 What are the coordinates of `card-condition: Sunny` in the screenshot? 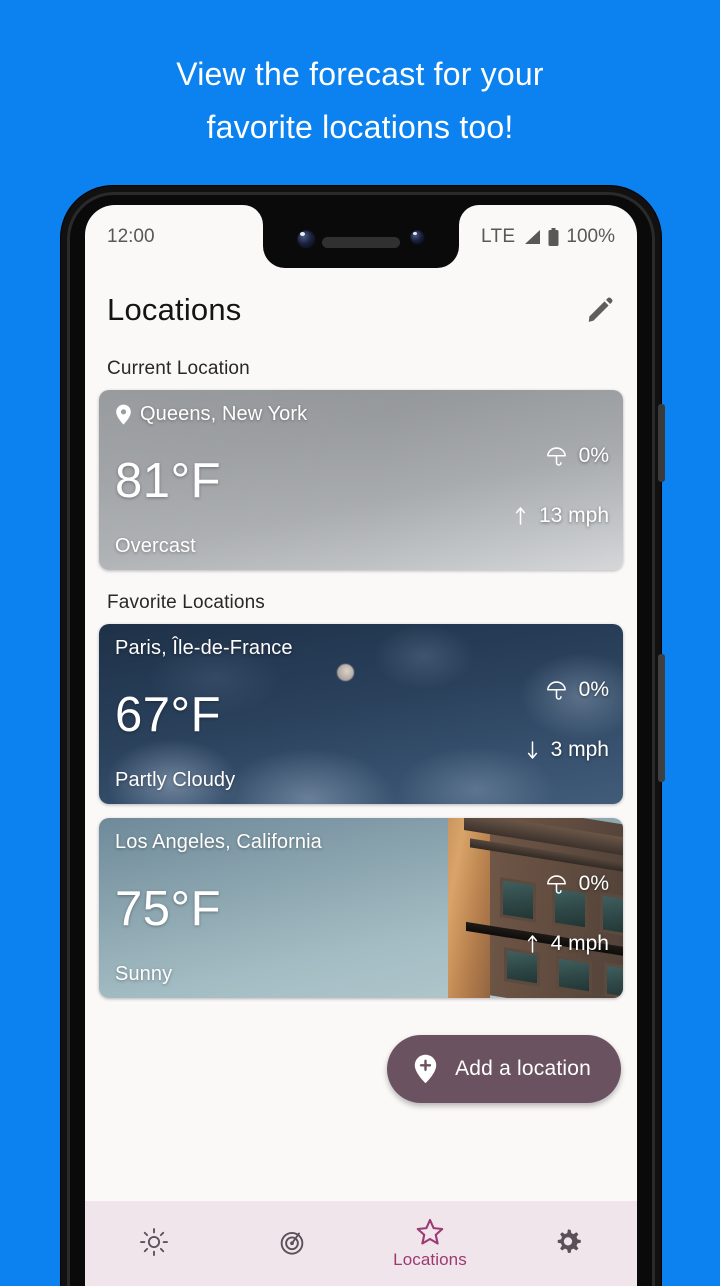 It's located at (144, 974).